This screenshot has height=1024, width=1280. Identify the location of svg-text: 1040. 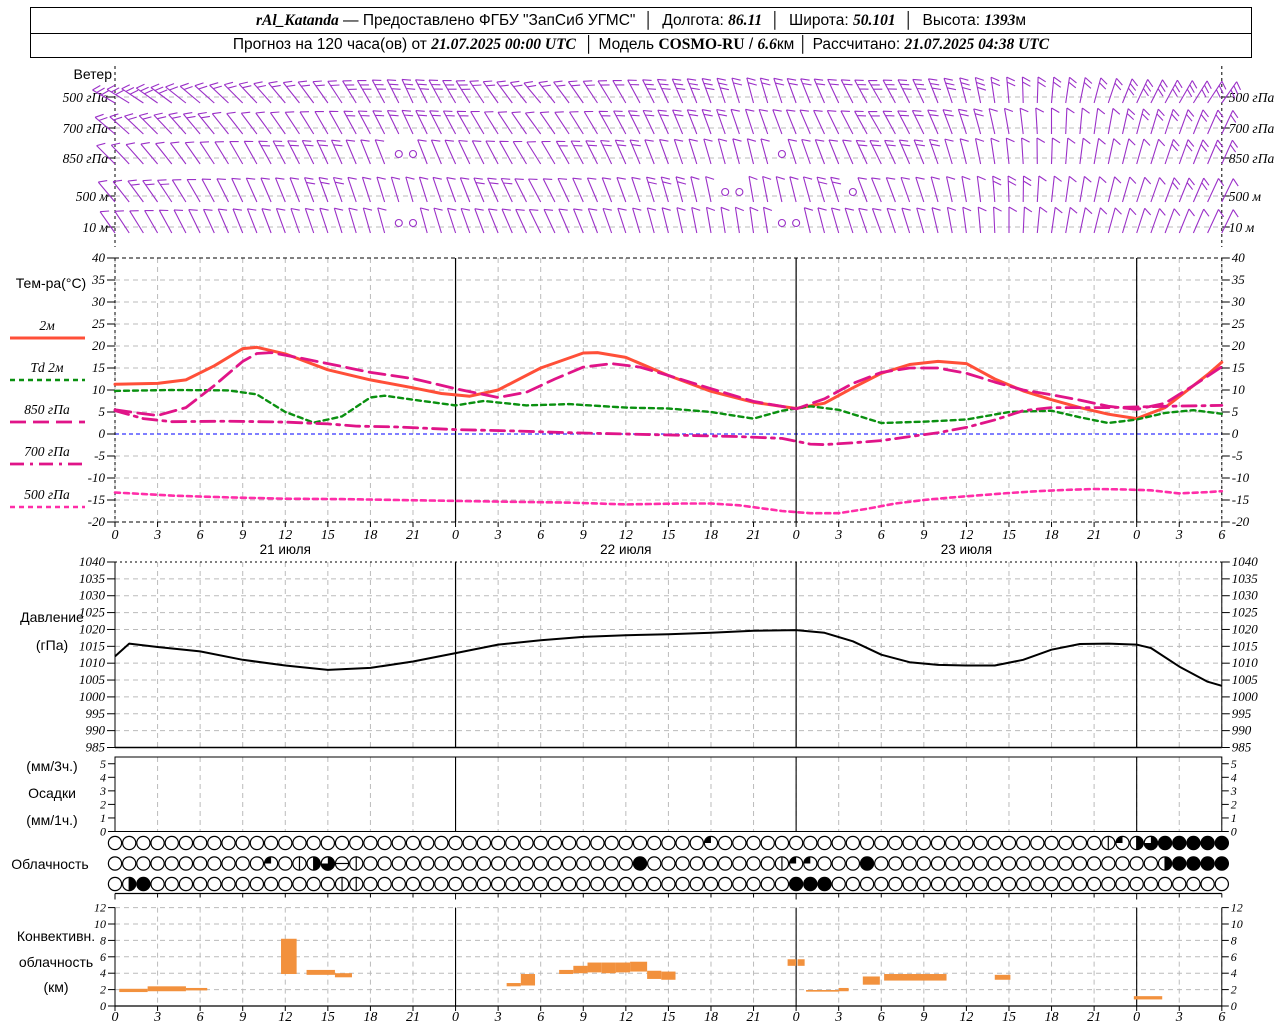
(1245, 561).